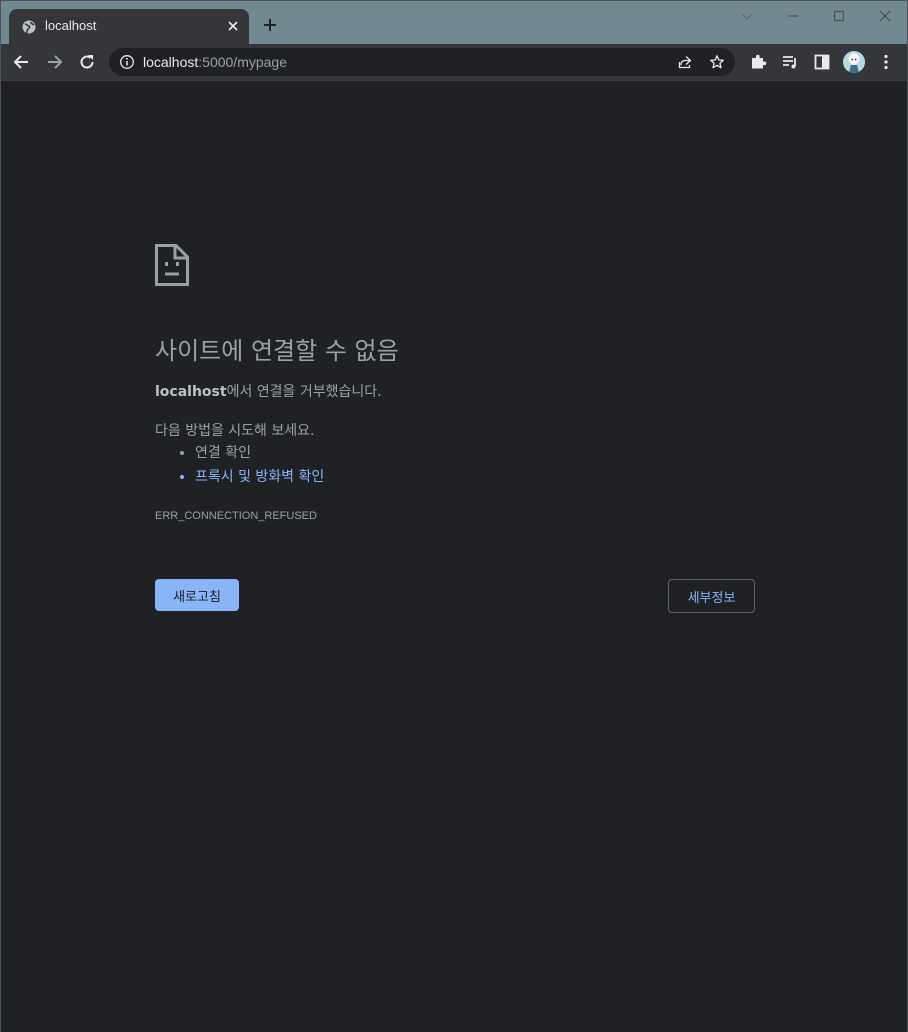 Image resolution: width=908 pixels, height=1032 pixels. I want to click on minimize-icon, so click(793, 16).